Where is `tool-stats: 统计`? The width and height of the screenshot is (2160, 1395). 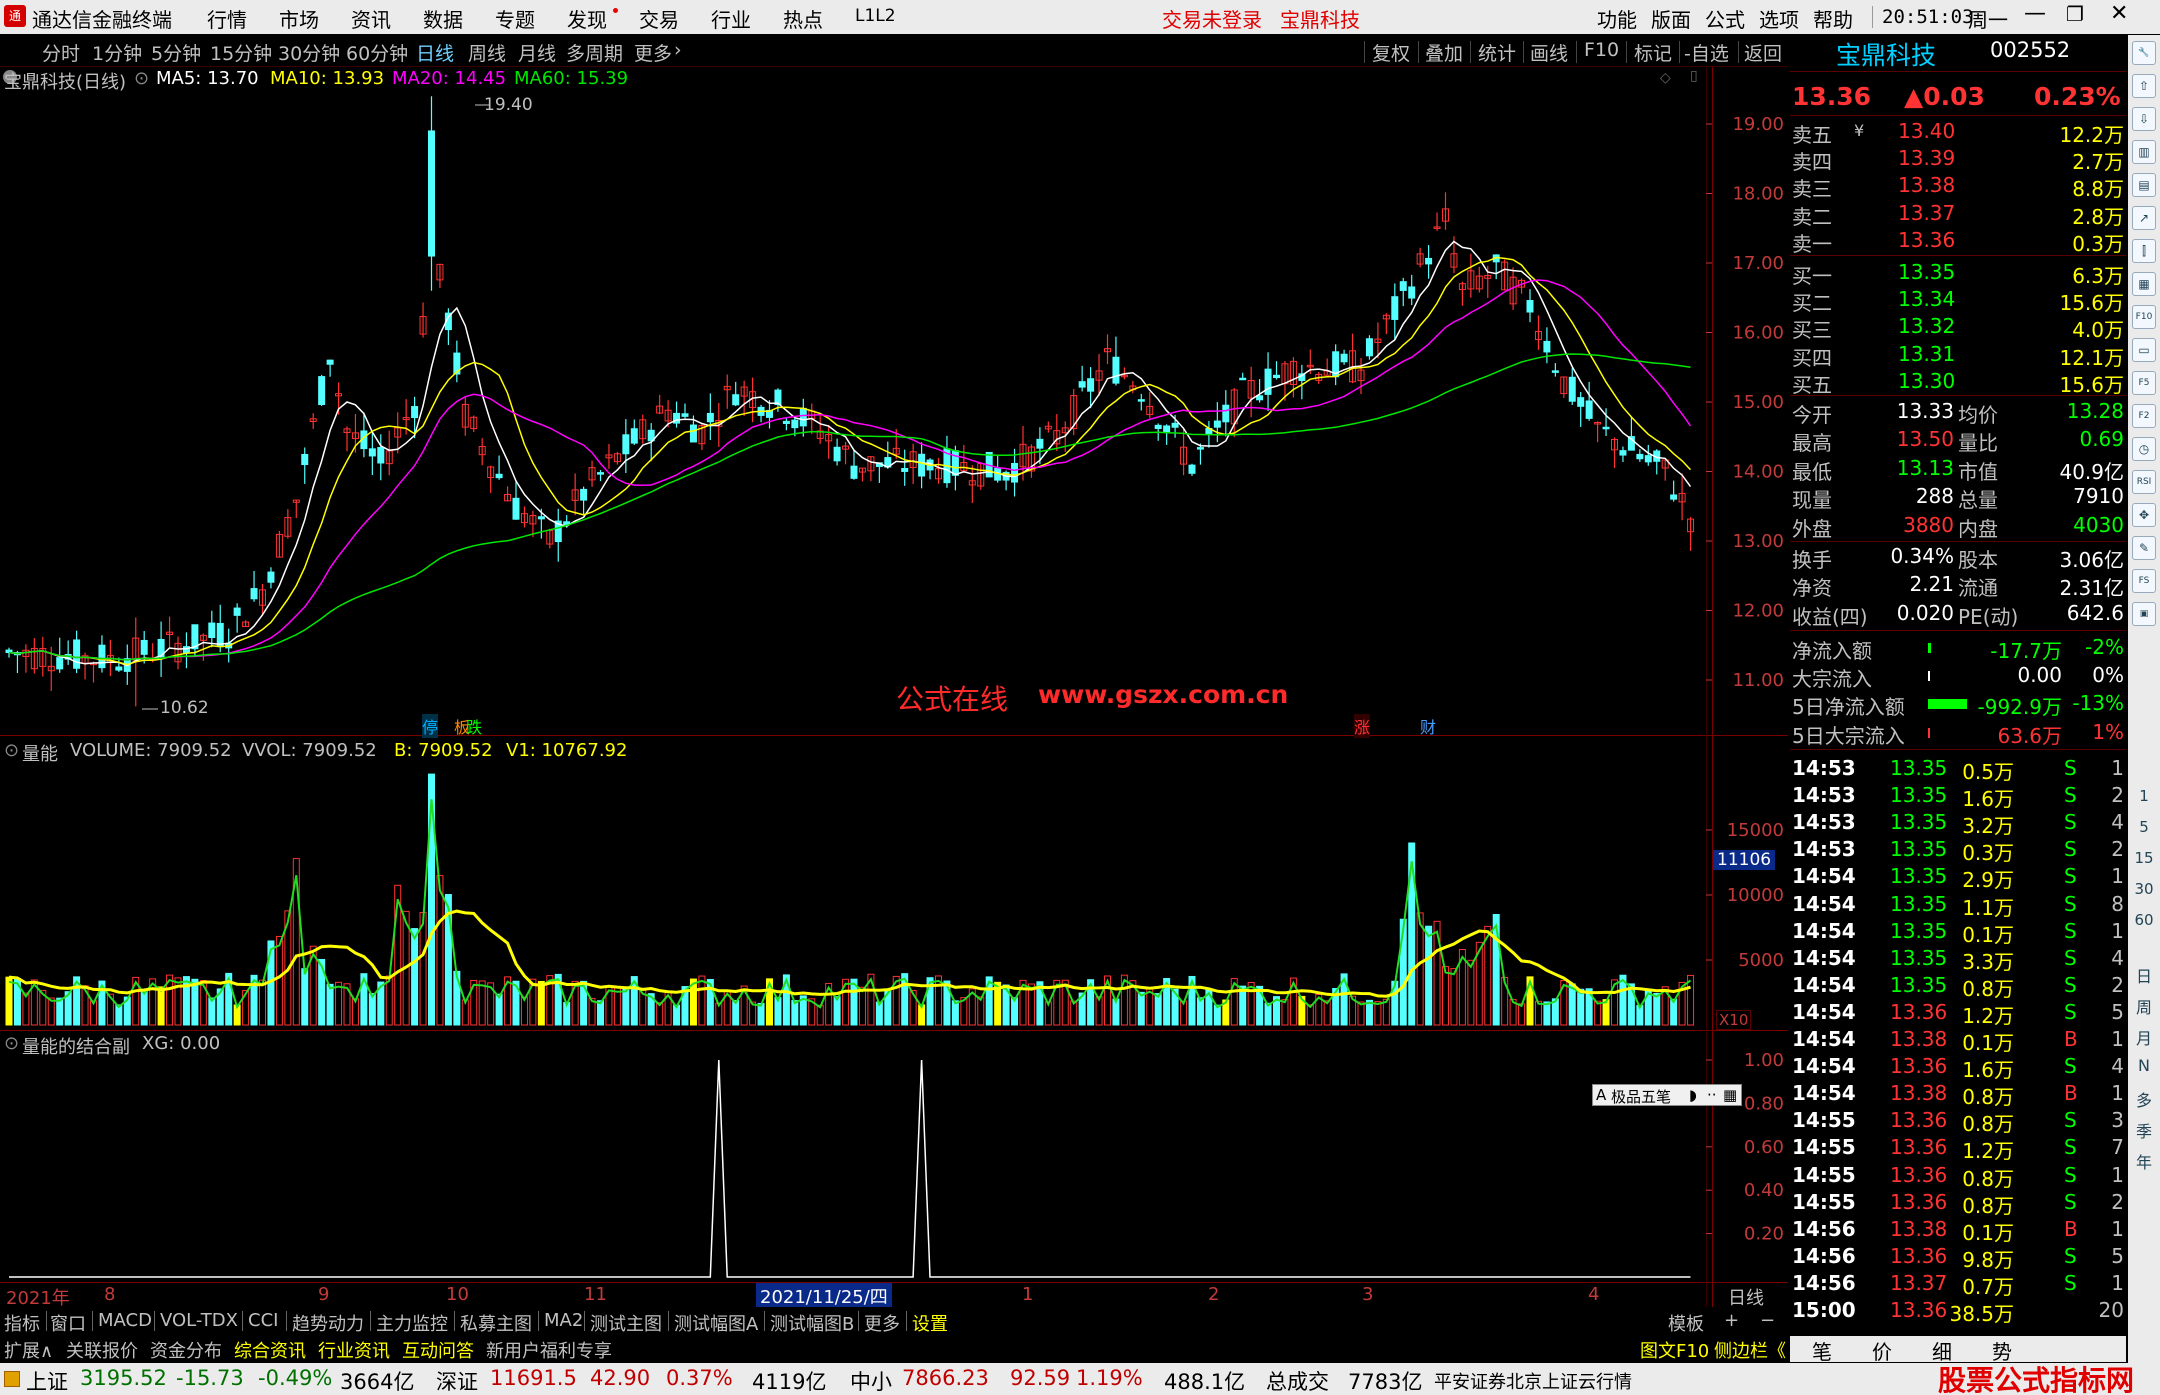 tool-stats: 统计 is located at coordinates (1497, 52).